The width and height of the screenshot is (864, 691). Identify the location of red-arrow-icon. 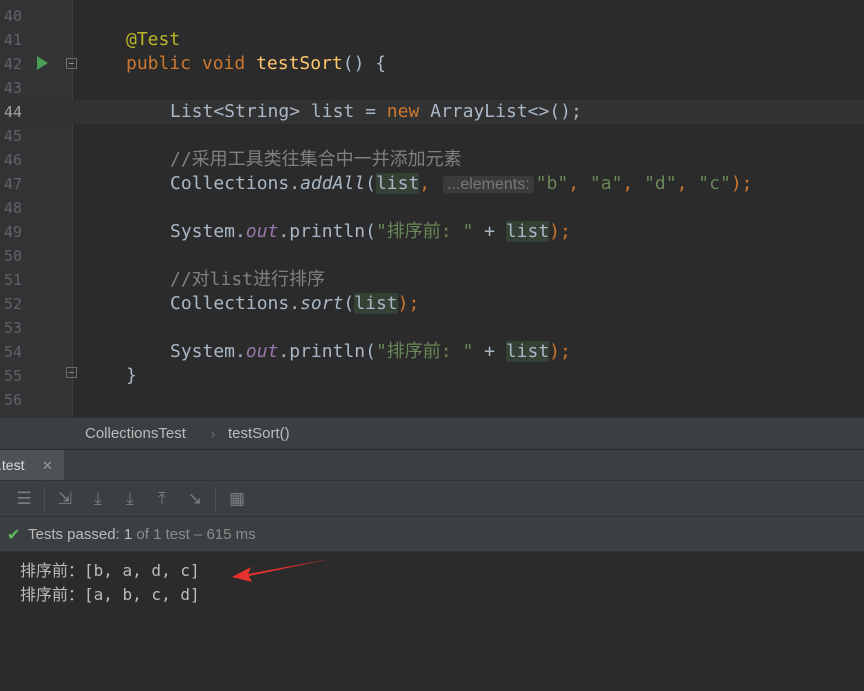
(281, 570).